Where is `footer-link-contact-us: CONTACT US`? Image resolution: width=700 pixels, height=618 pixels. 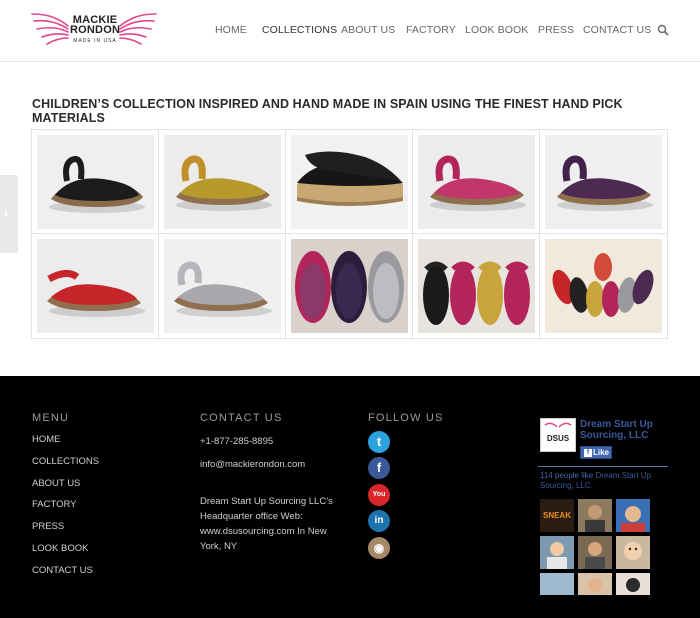 footer-link-contact-us: CONTACT US is located at coordinates (65, 576).